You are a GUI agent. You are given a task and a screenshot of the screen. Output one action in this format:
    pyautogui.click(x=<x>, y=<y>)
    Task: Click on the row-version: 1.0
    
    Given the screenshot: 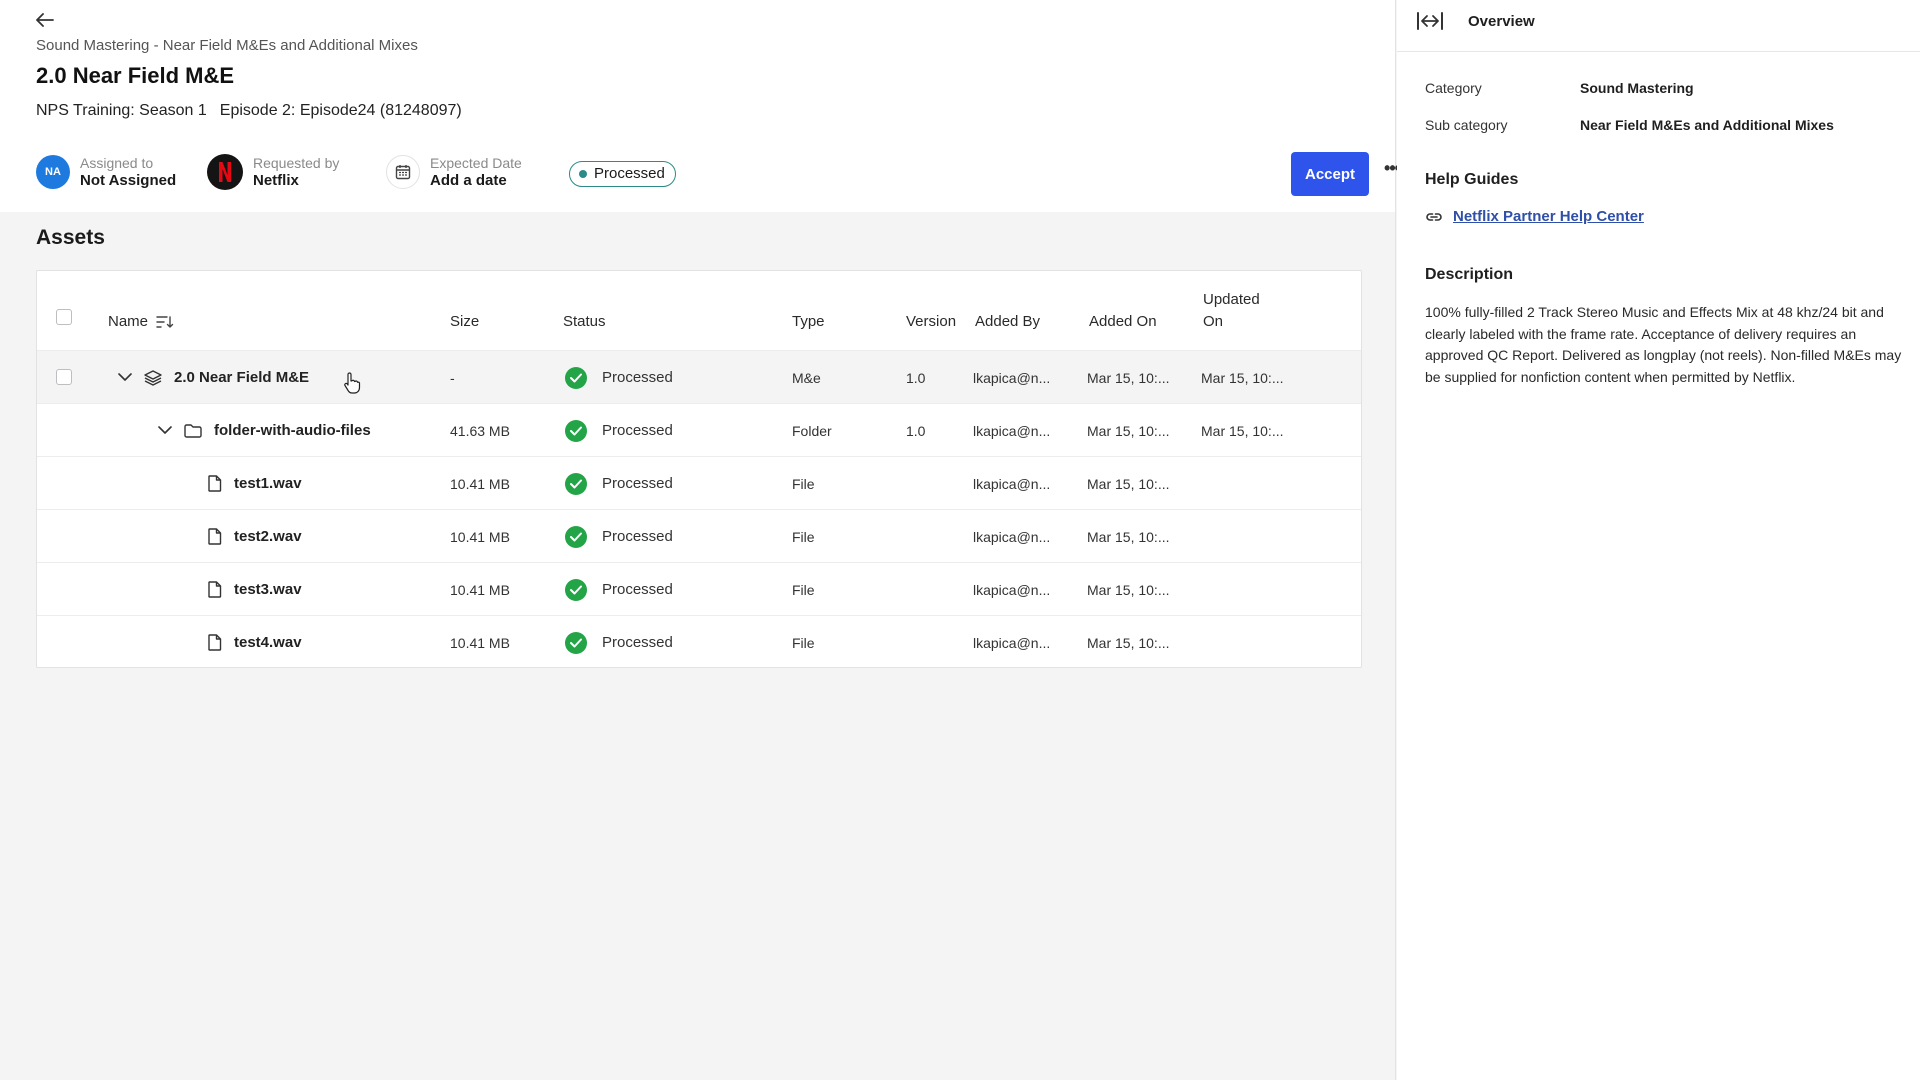 What is the action you would take?
    pyautogui.click(x=916, y=430)
    